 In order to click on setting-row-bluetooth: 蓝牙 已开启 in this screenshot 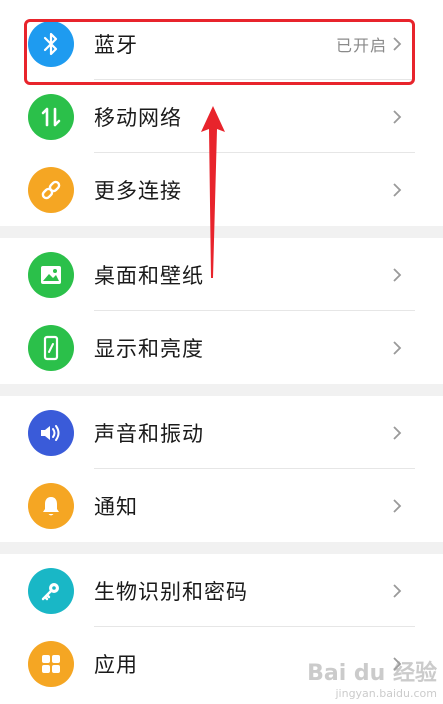, I will do `click(221, 43)`.